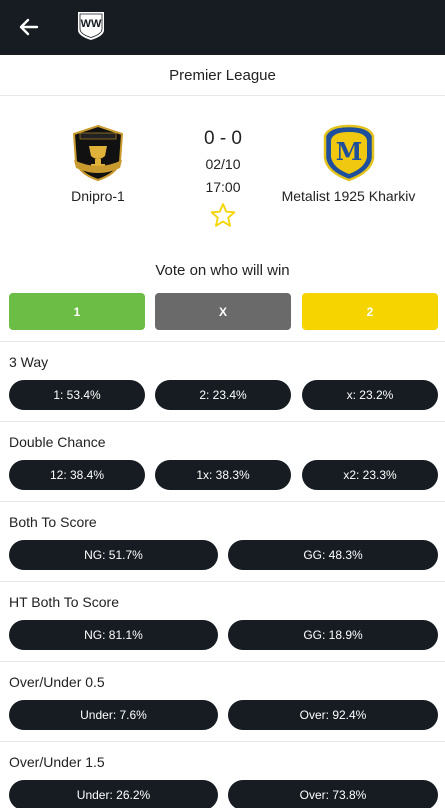 Image resolution: width=445 pixels, height=808 pixels. I want to click on away-team-name: Metalist 1925 Kharkiv, so click(348, 196).